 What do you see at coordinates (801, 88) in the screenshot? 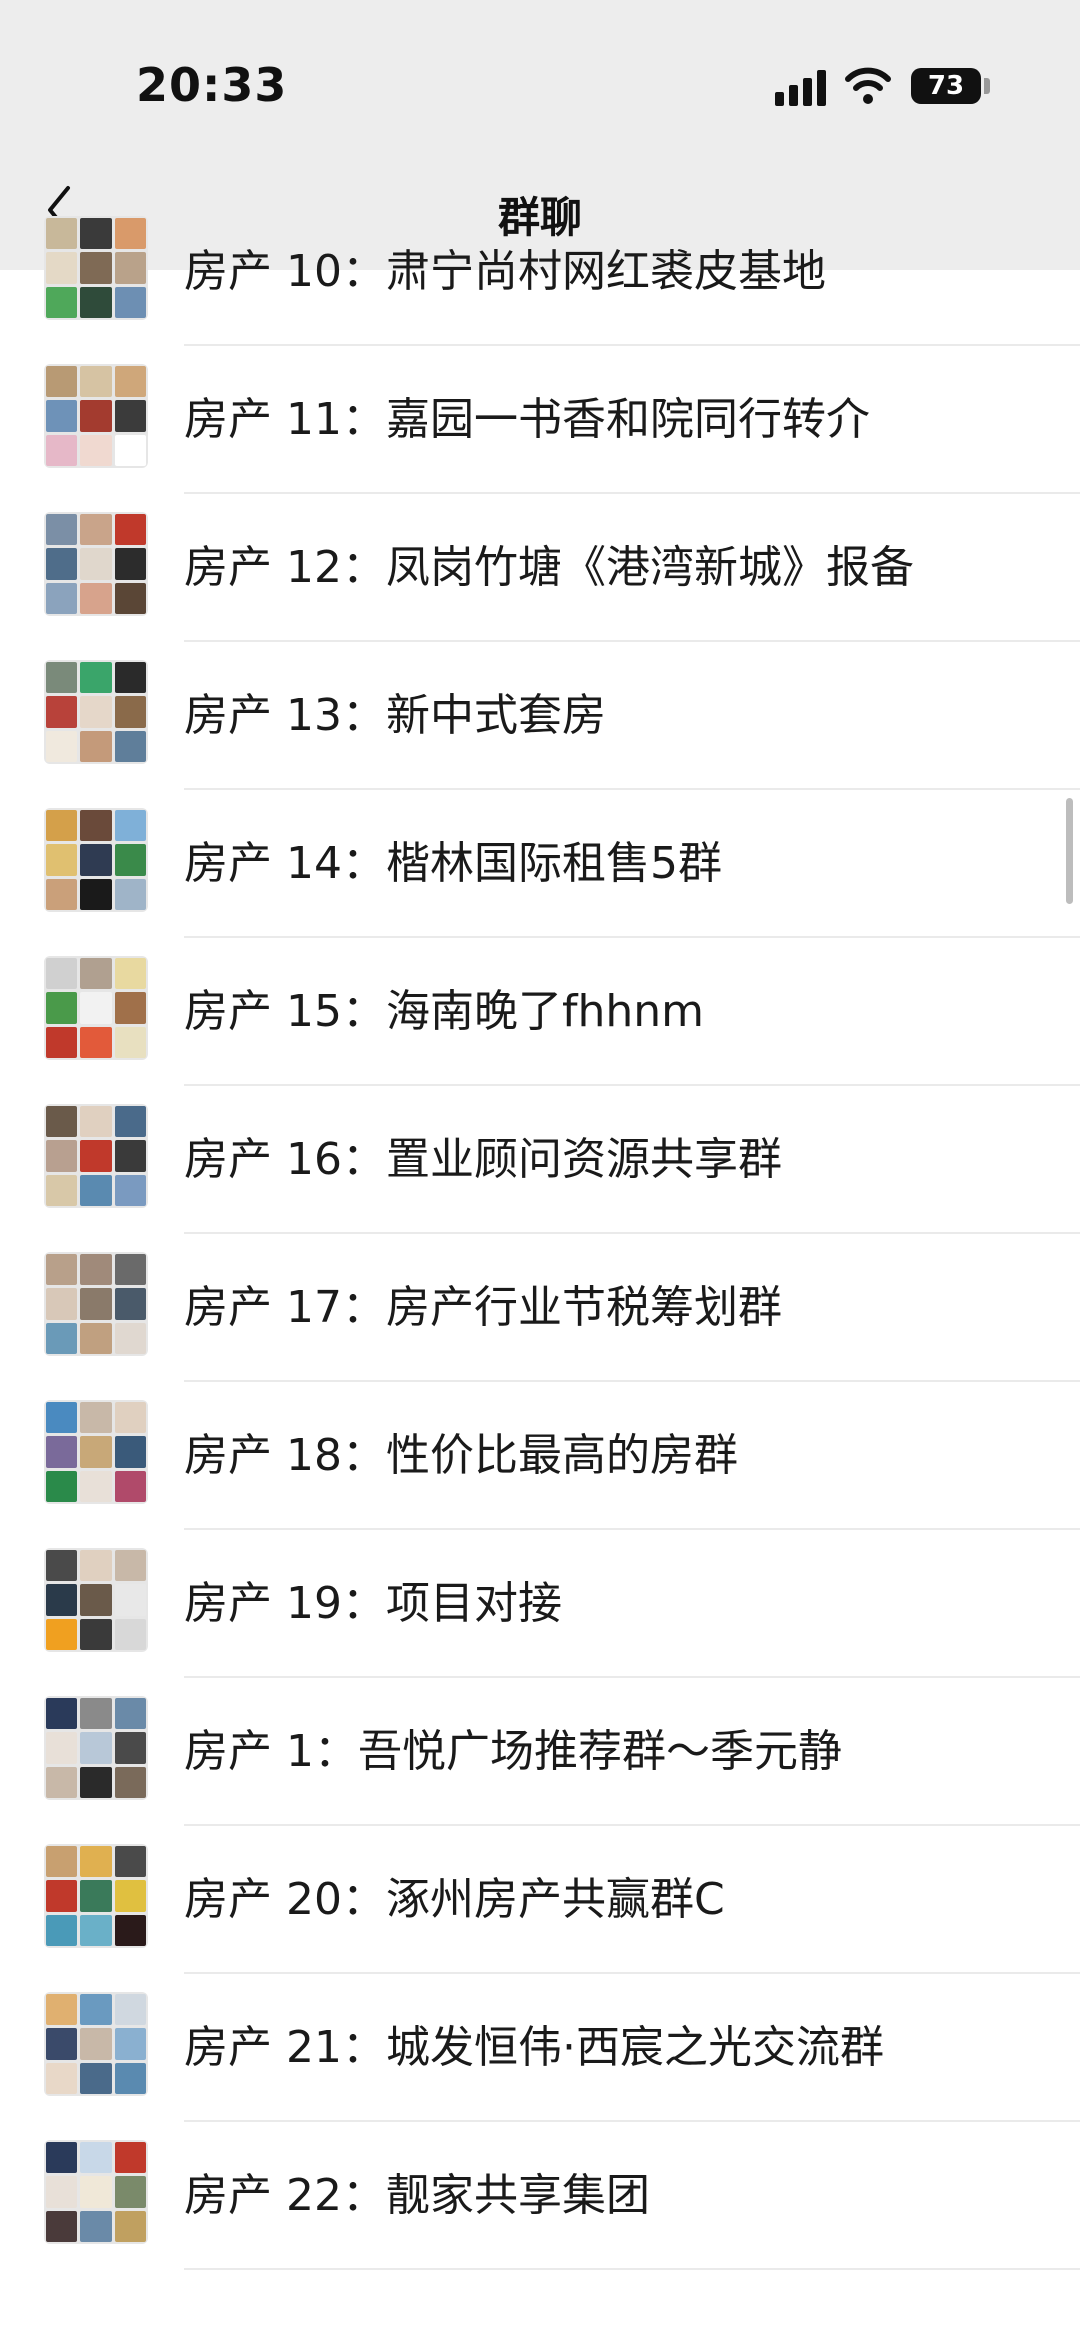
I see `cellular-signal-icon` at bounding box center [801, 88].